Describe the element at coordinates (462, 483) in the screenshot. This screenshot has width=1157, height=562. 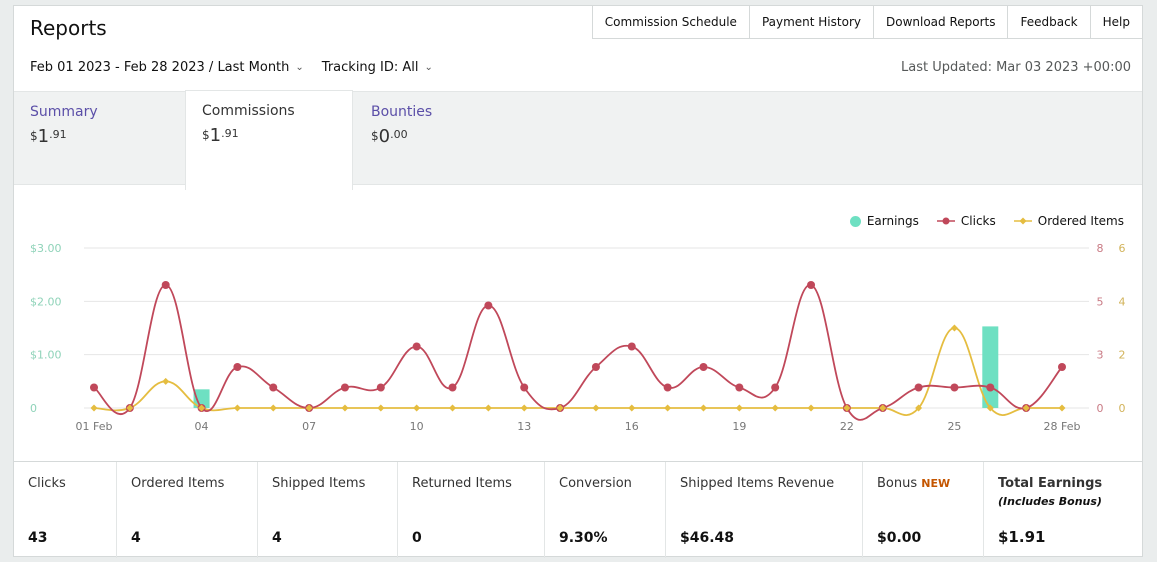
I see `stat-label: Returned Items` at that location.